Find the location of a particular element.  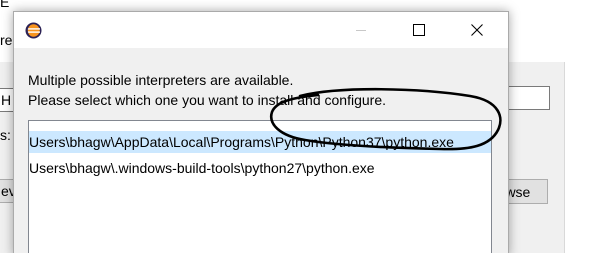

close-button is located at coordinates (477, 30).